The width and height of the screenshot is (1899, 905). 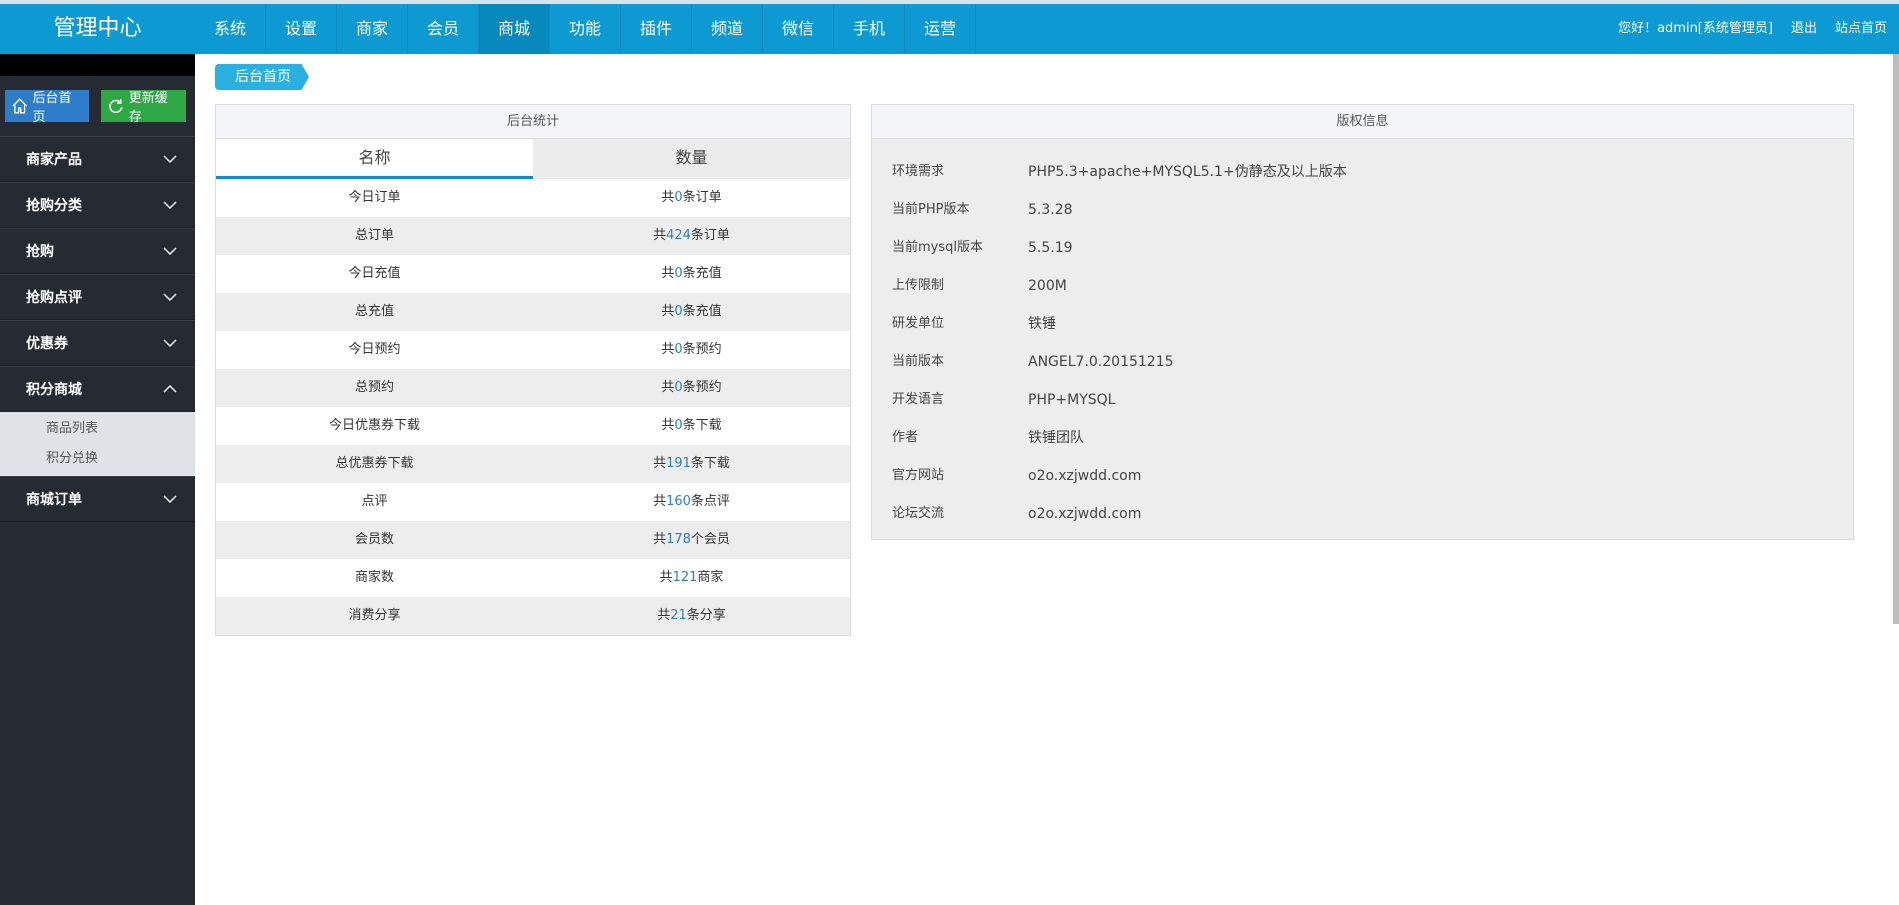 I want to click on stat-count: 共424条订单, so click(x=691, y=236).